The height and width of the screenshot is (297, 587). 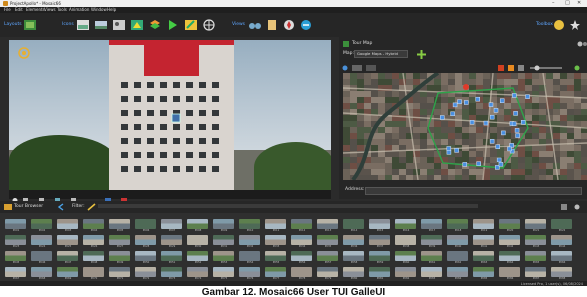 I want to click on filter-wand-icon, so click(x=91, y=207).